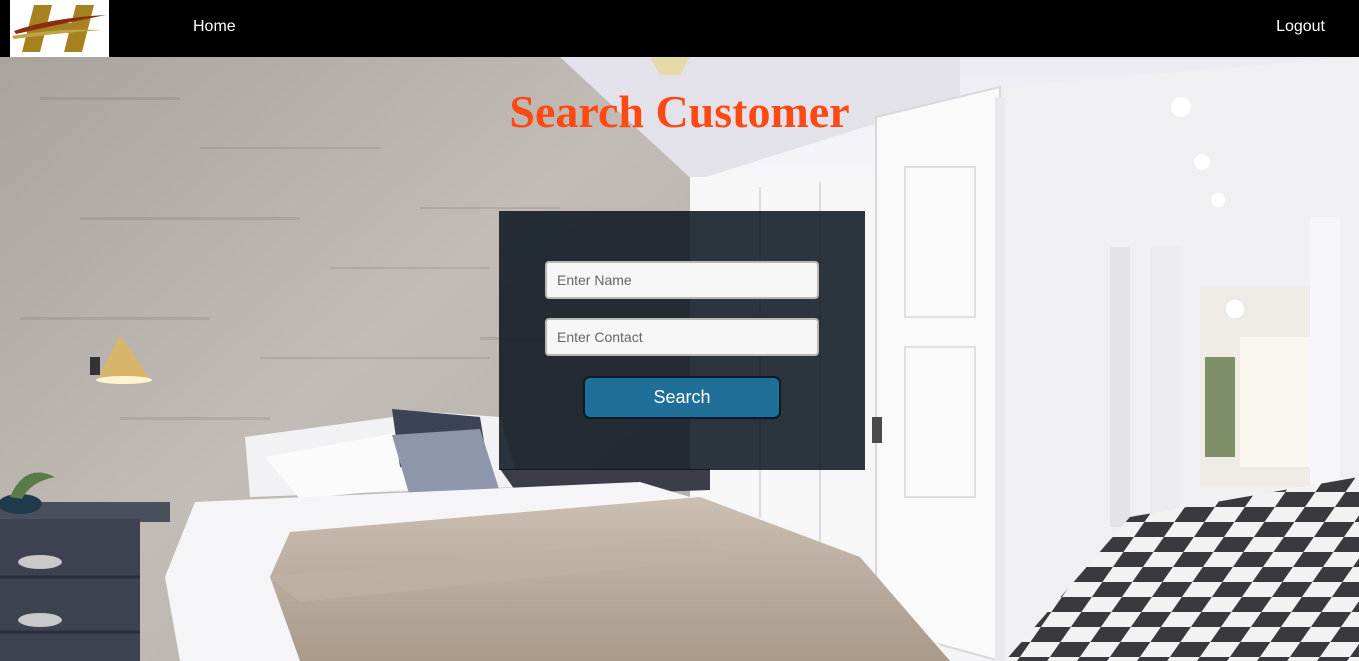 The image size is (1359, 661). I want to click on search-button: Search, so click(682, 397).